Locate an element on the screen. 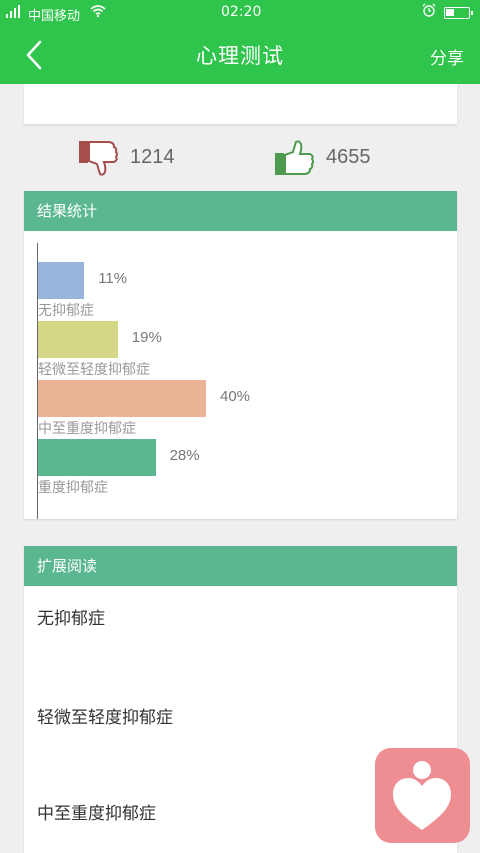 The width and height of the screenshot is (480, 853). description-card is located at coordinates (240, 104).